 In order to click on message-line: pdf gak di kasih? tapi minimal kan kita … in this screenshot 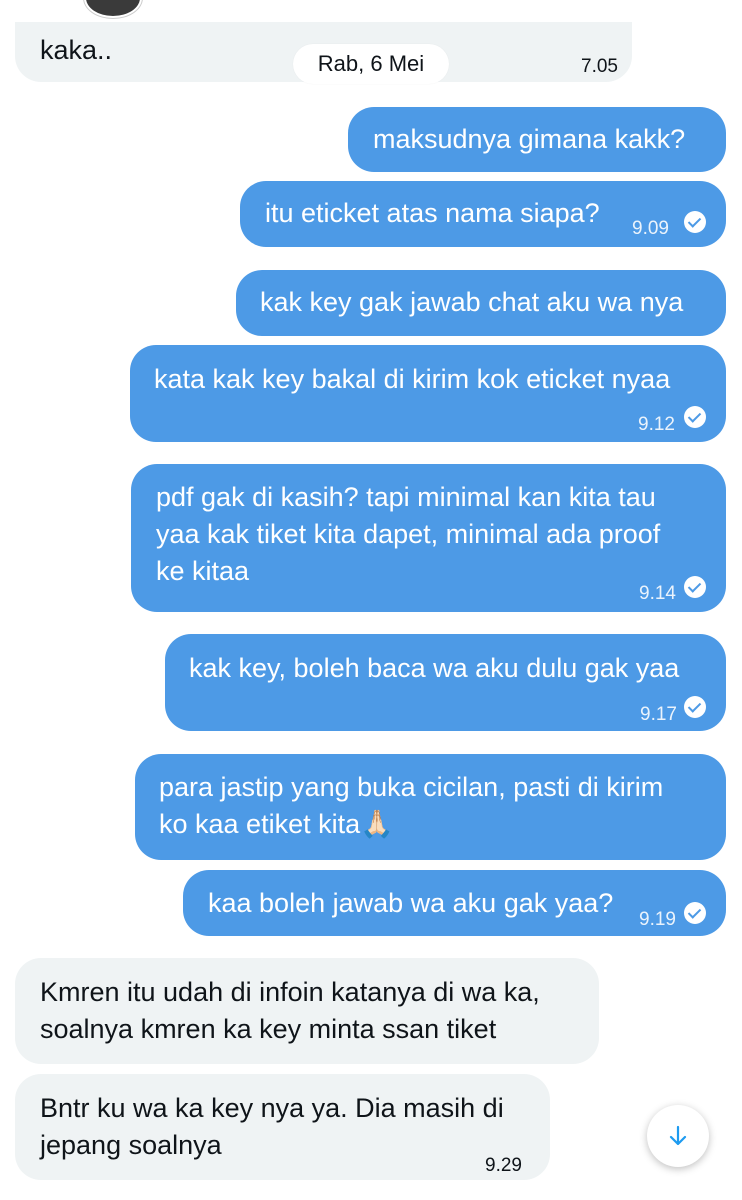, I will do `click(406, 497)`.